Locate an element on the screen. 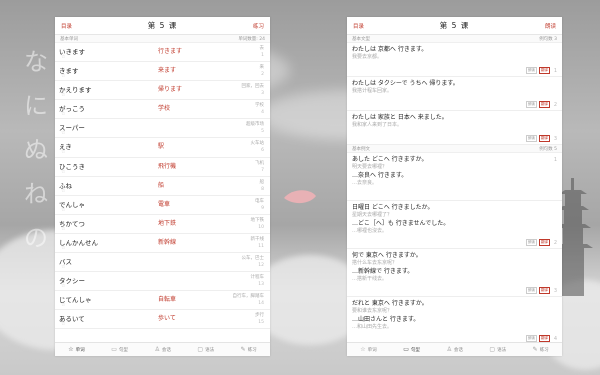 This screenshot has height=375, width=600. vocabulary-row: あるいて 歩いて 步行 ☆ 15 is located at coordinates (162, 320).